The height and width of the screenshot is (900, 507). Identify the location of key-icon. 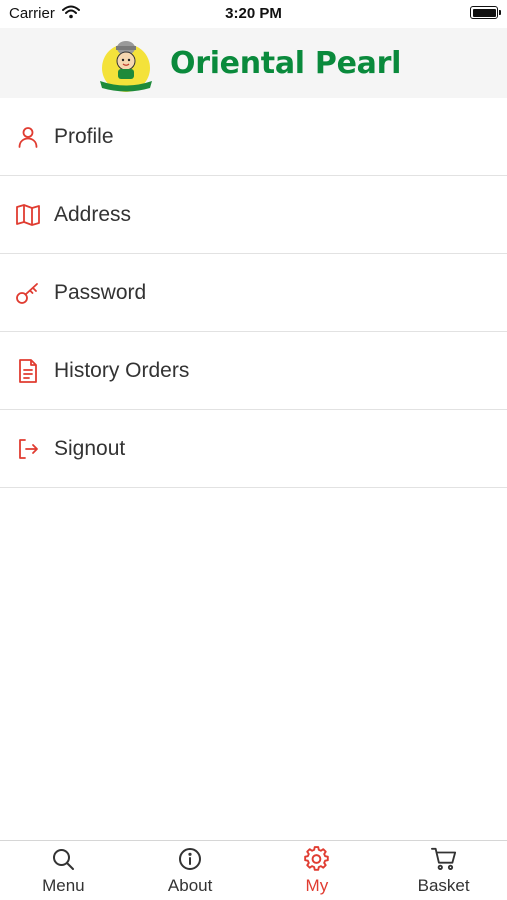
(28, 293).